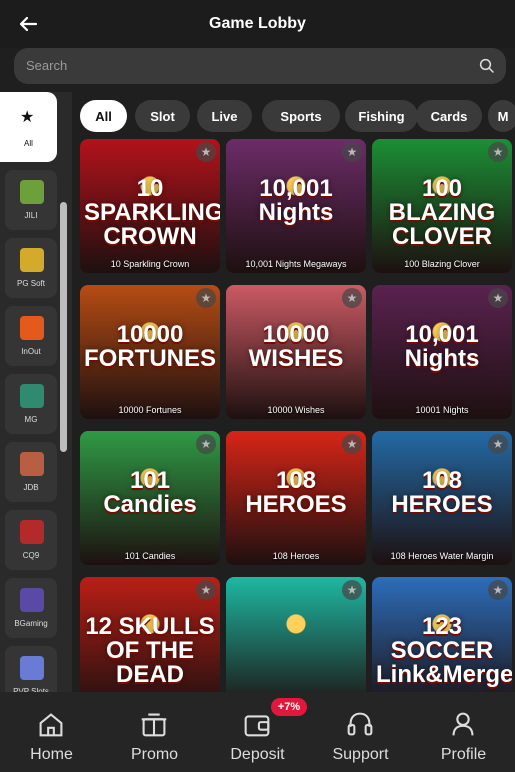  Describe the element at coordinates (257, 726) in the screenshot. I see `wallet-icon` at that location.